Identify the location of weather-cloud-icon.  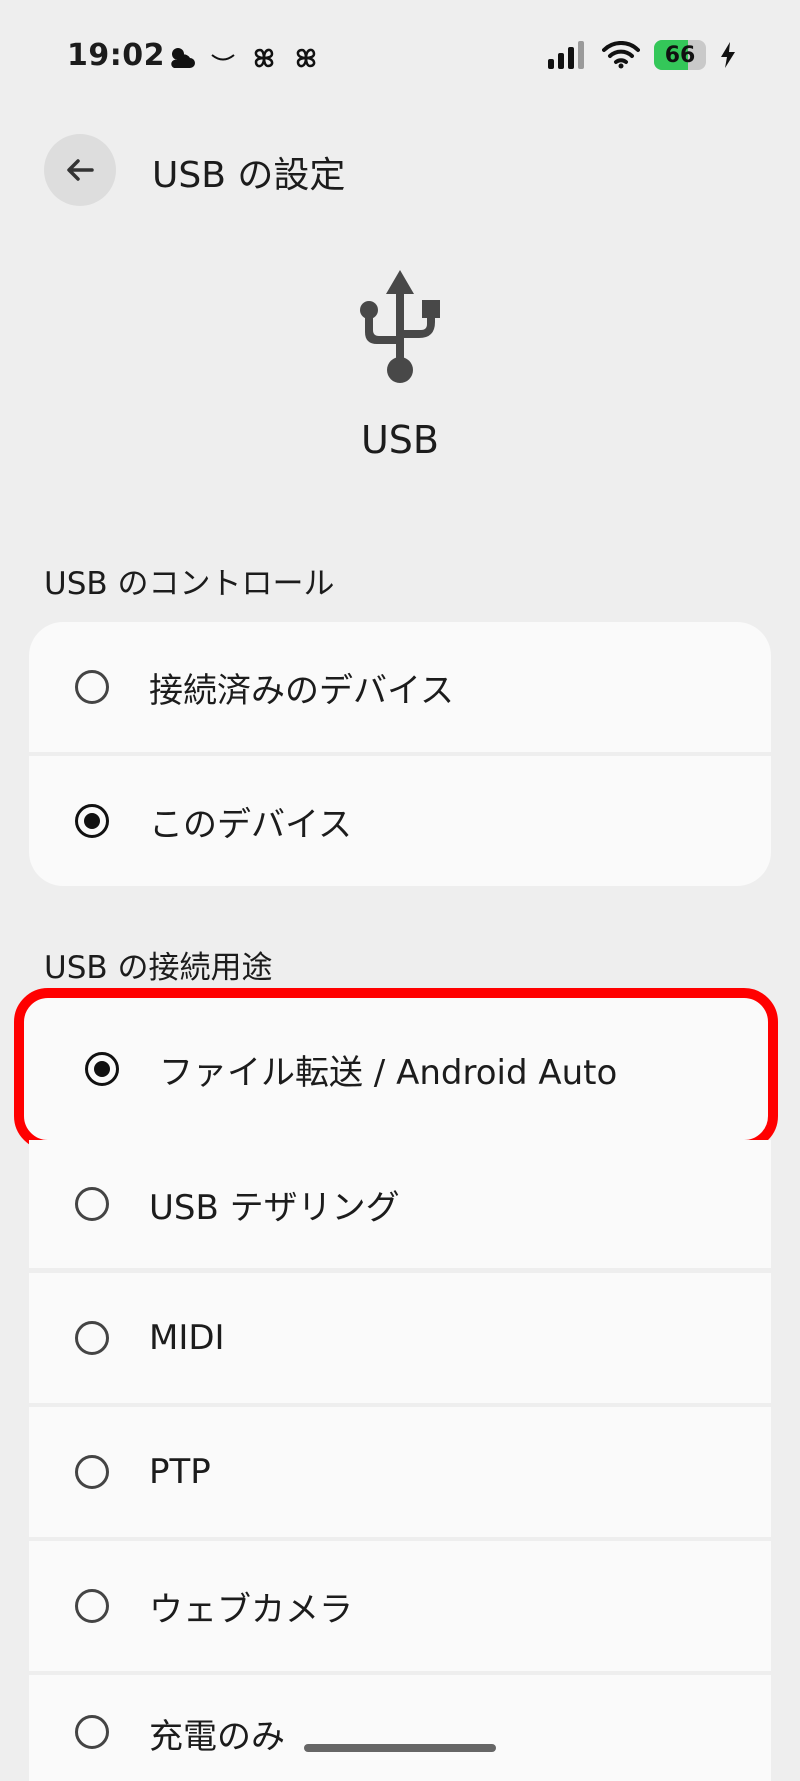
(183, 58).